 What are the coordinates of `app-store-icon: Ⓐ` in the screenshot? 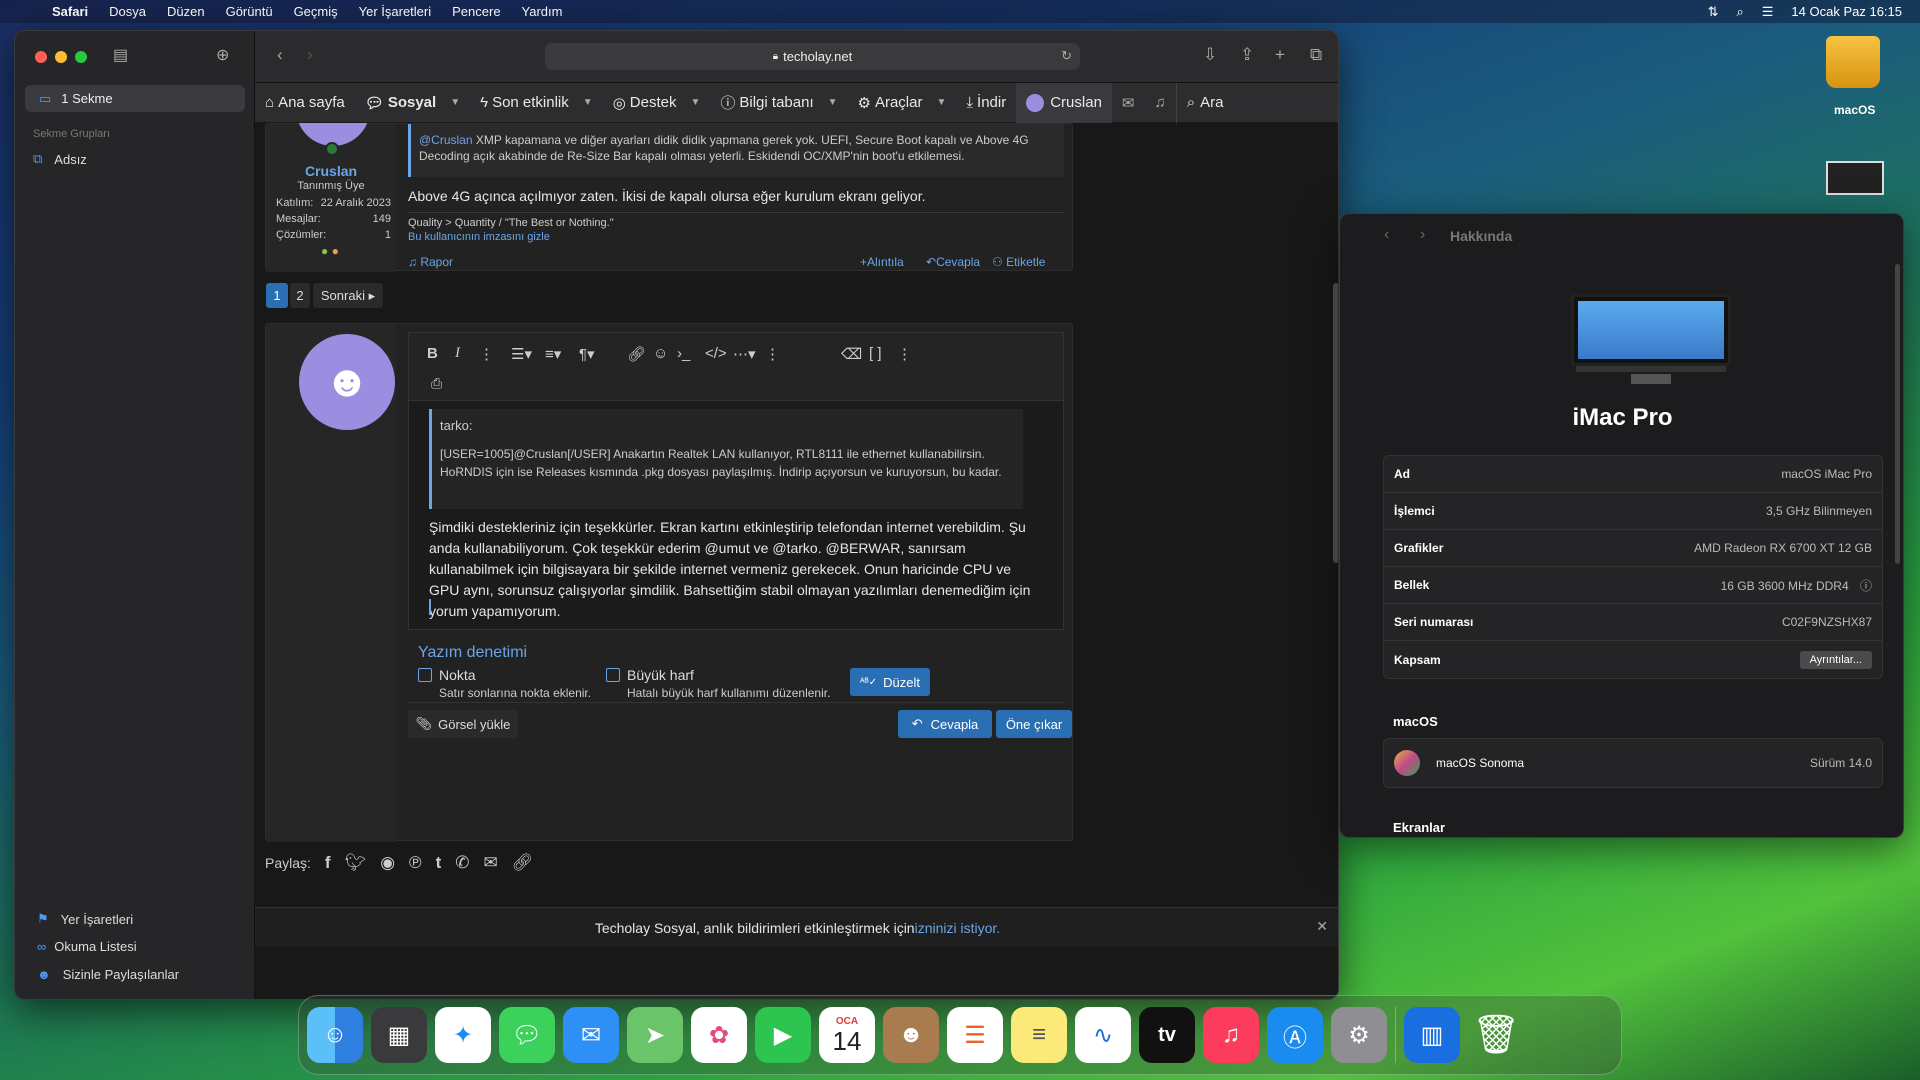 It's located at (1295, 1035).